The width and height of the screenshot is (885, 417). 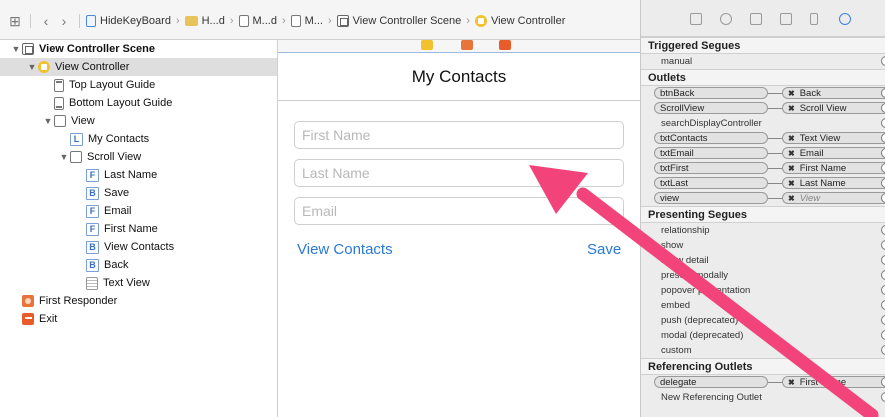 I want to click on outline-item: ▼ View Controller Scene, so click(x=138, y=49).